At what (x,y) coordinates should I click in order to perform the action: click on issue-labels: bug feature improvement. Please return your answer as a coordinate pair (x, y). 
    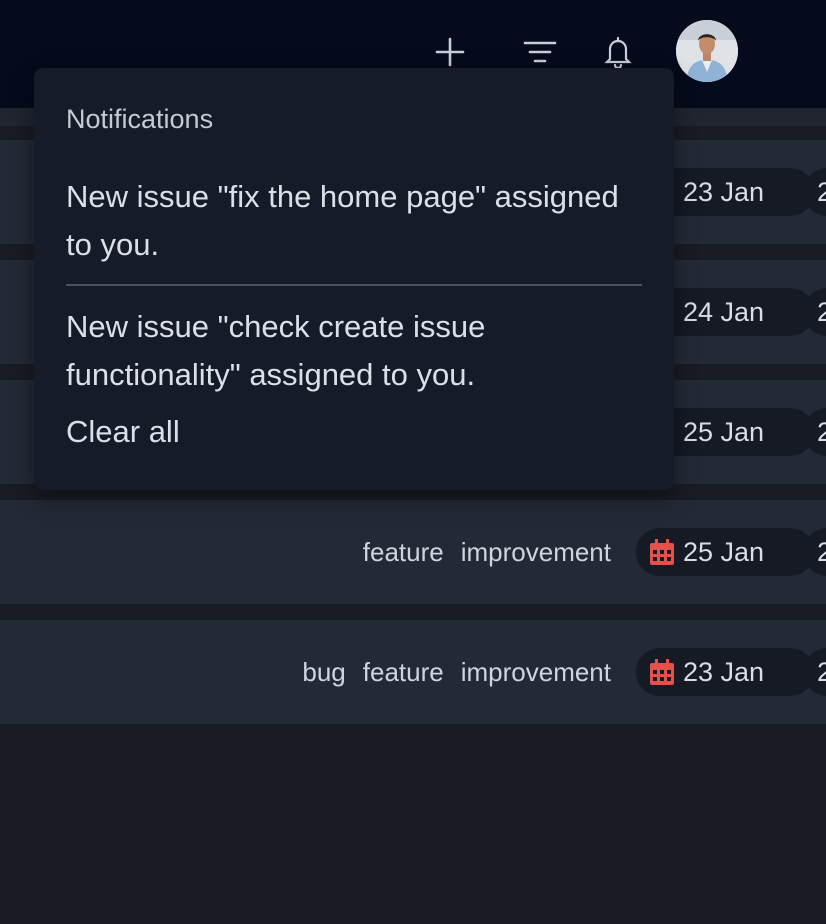
    Looking at the image, I should click on (456, 672).